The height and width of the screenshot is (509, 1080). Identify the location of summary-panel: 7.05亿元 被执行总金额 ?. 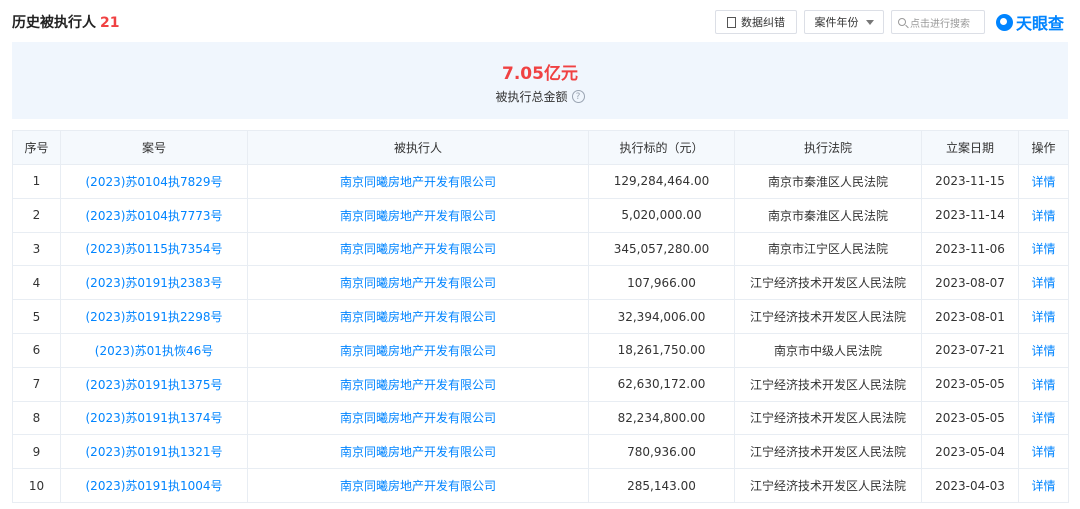
(540, 80).